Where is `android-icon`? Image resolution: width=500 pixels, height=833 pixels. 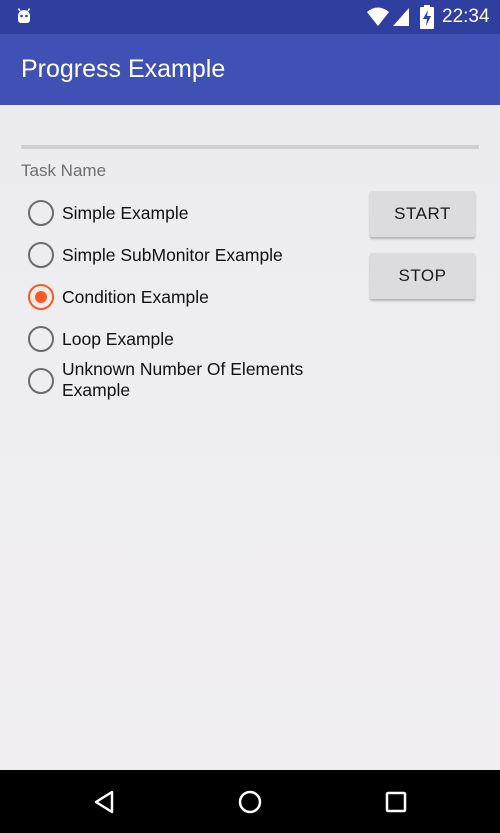
android-icon is located at coordinates (24, 15).